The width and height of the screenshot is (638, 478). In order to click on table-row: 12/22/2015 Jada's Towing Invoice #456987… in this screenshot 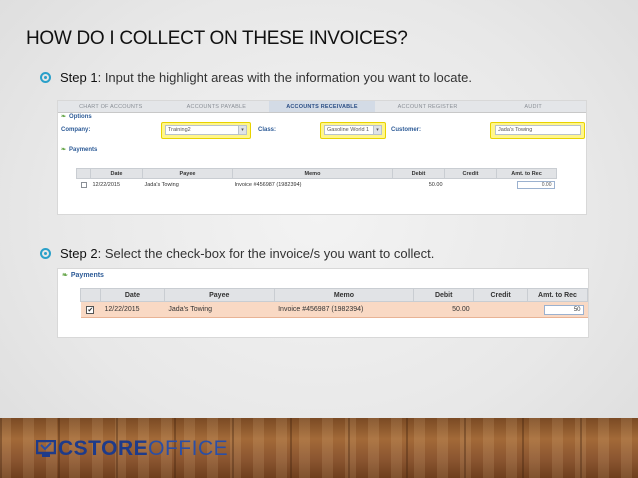, I will do `click(332, 185)`.